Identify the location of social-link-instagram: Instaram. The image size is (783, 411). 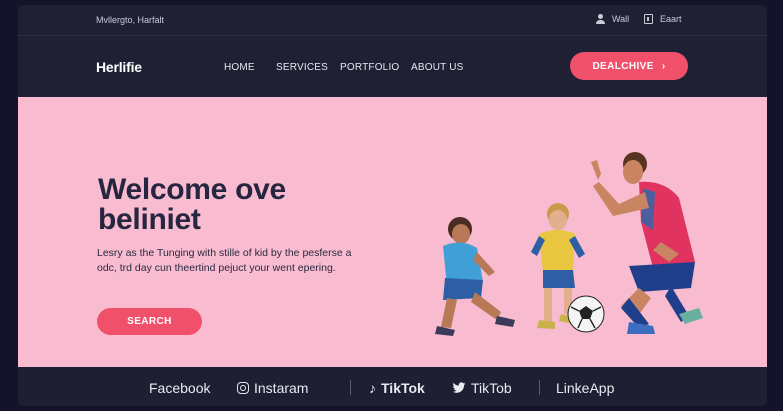
(272, 388).